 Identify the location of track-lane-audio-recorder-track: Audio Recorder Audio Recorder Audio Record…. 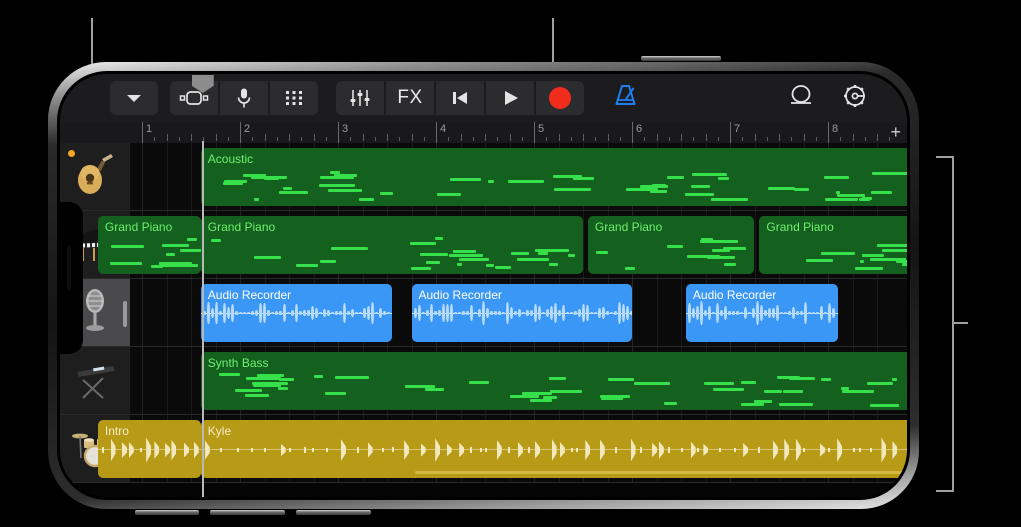
(518, 312).